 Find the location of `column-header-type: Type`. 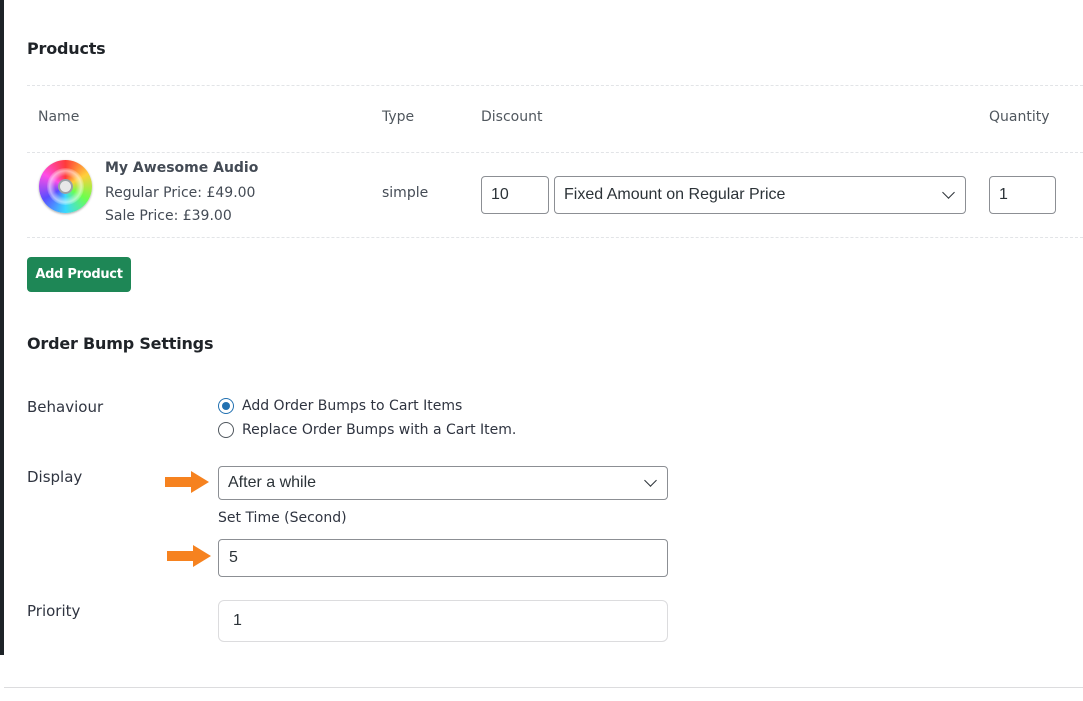

column-header-type: Type is located at coordinates (398, 117).